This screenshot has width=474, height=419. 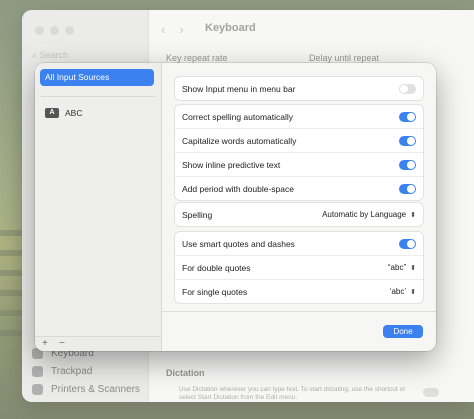 What do you see at coordinates (299, 291) in the screenshot?
I see `row-single-quotes: For single quotes ‘abc’ ⬍` at bounding box center [299, 291].